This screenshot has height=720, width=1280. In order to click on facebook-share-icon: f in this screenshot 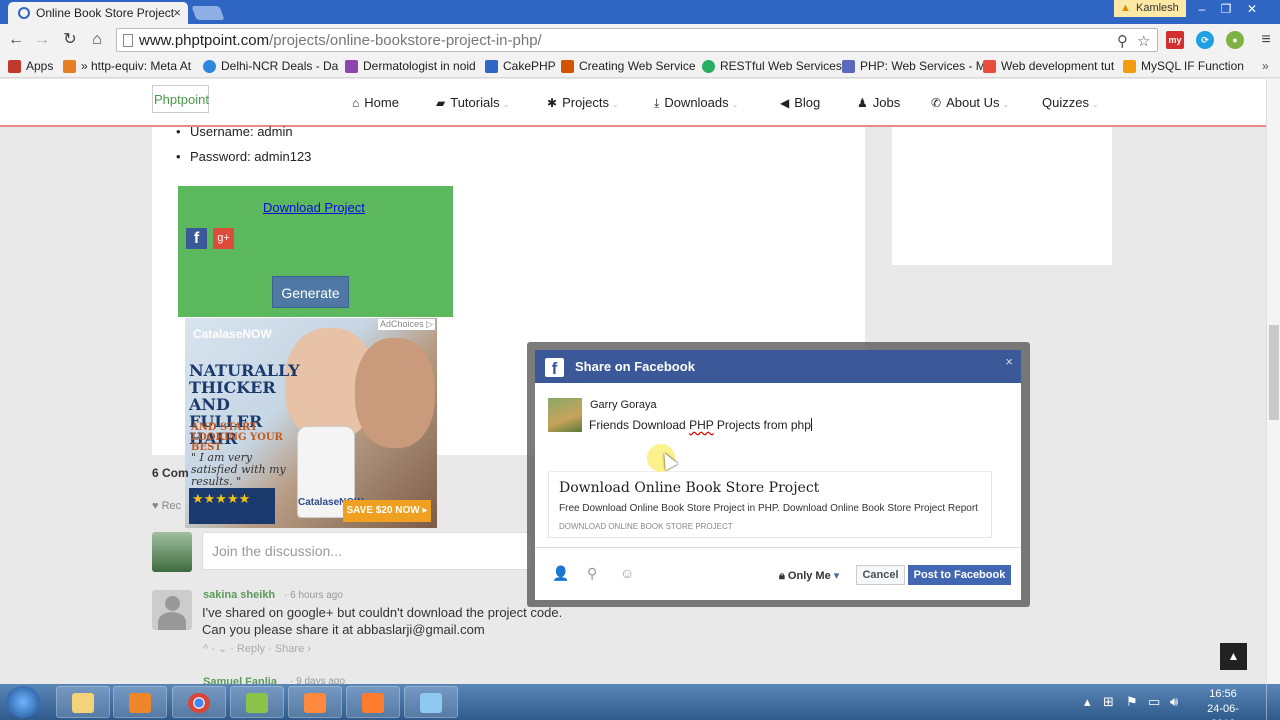, I will do `click(196, 238)`.